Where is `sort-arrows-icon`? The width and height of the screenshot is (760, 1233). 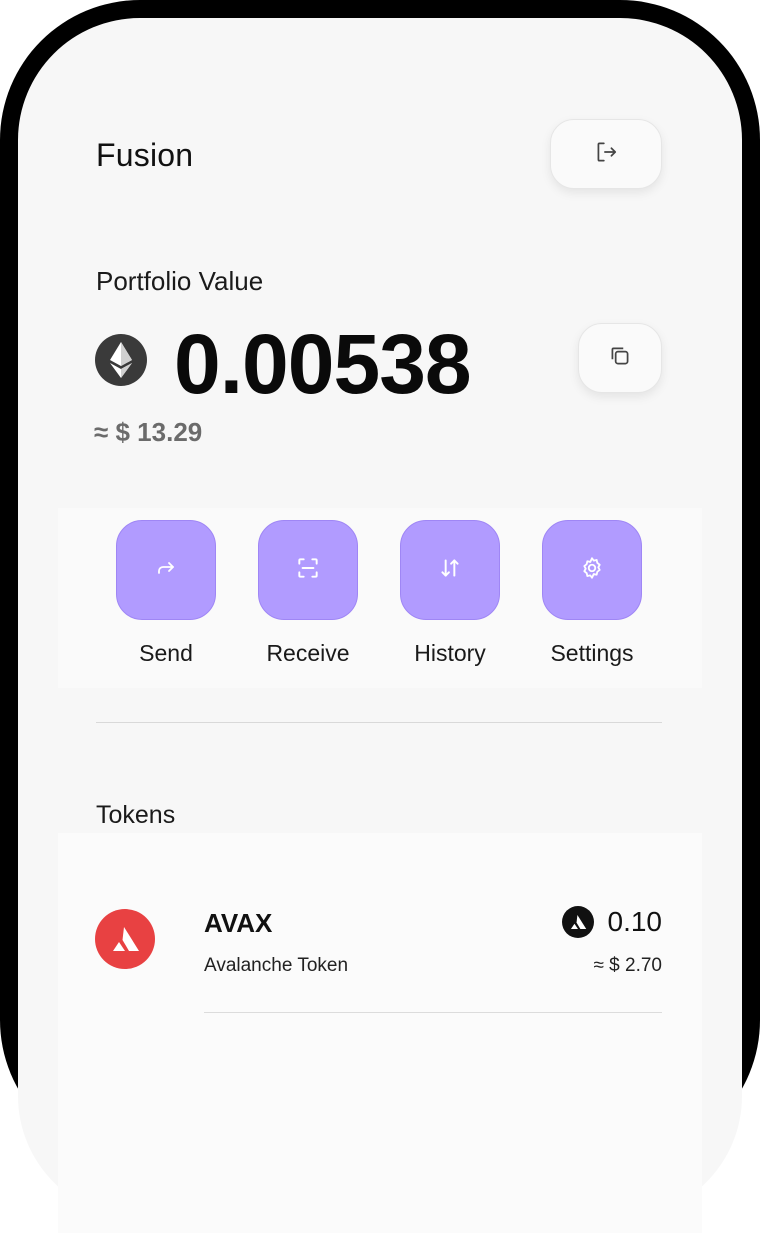 sort-arrows-icon is located at coordinates (450, 570).